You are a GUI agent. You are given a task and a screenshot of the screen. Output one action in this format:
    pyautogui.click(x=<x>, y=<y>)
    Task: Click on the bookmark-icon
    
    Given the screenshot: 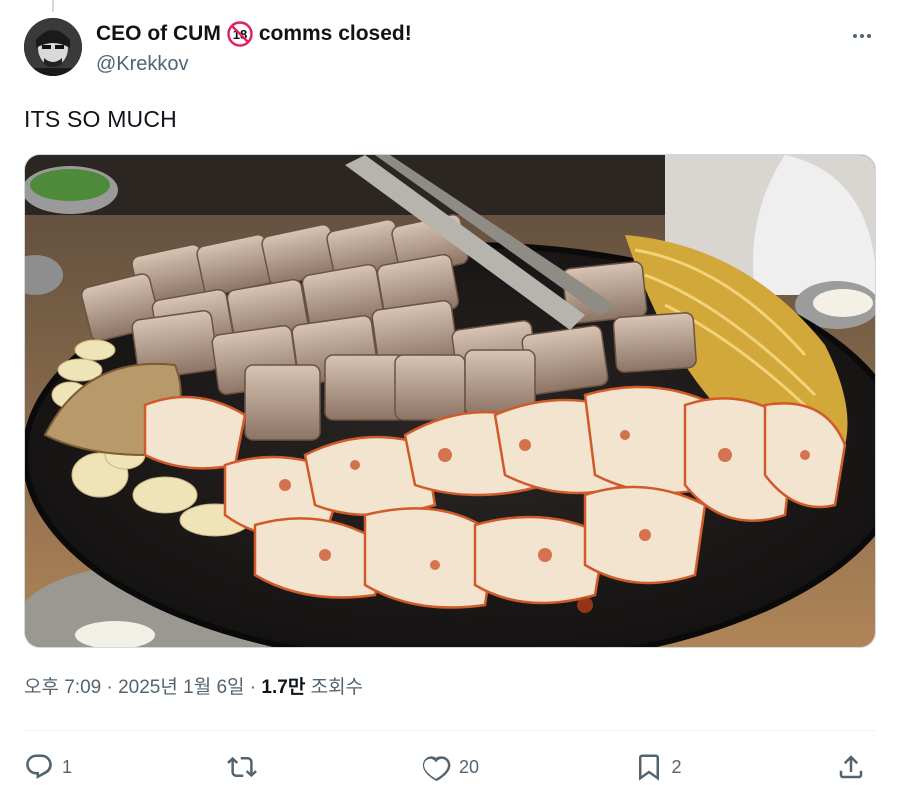 What is the action you would take?
    pyautogui.click(x=648, y=767)
    